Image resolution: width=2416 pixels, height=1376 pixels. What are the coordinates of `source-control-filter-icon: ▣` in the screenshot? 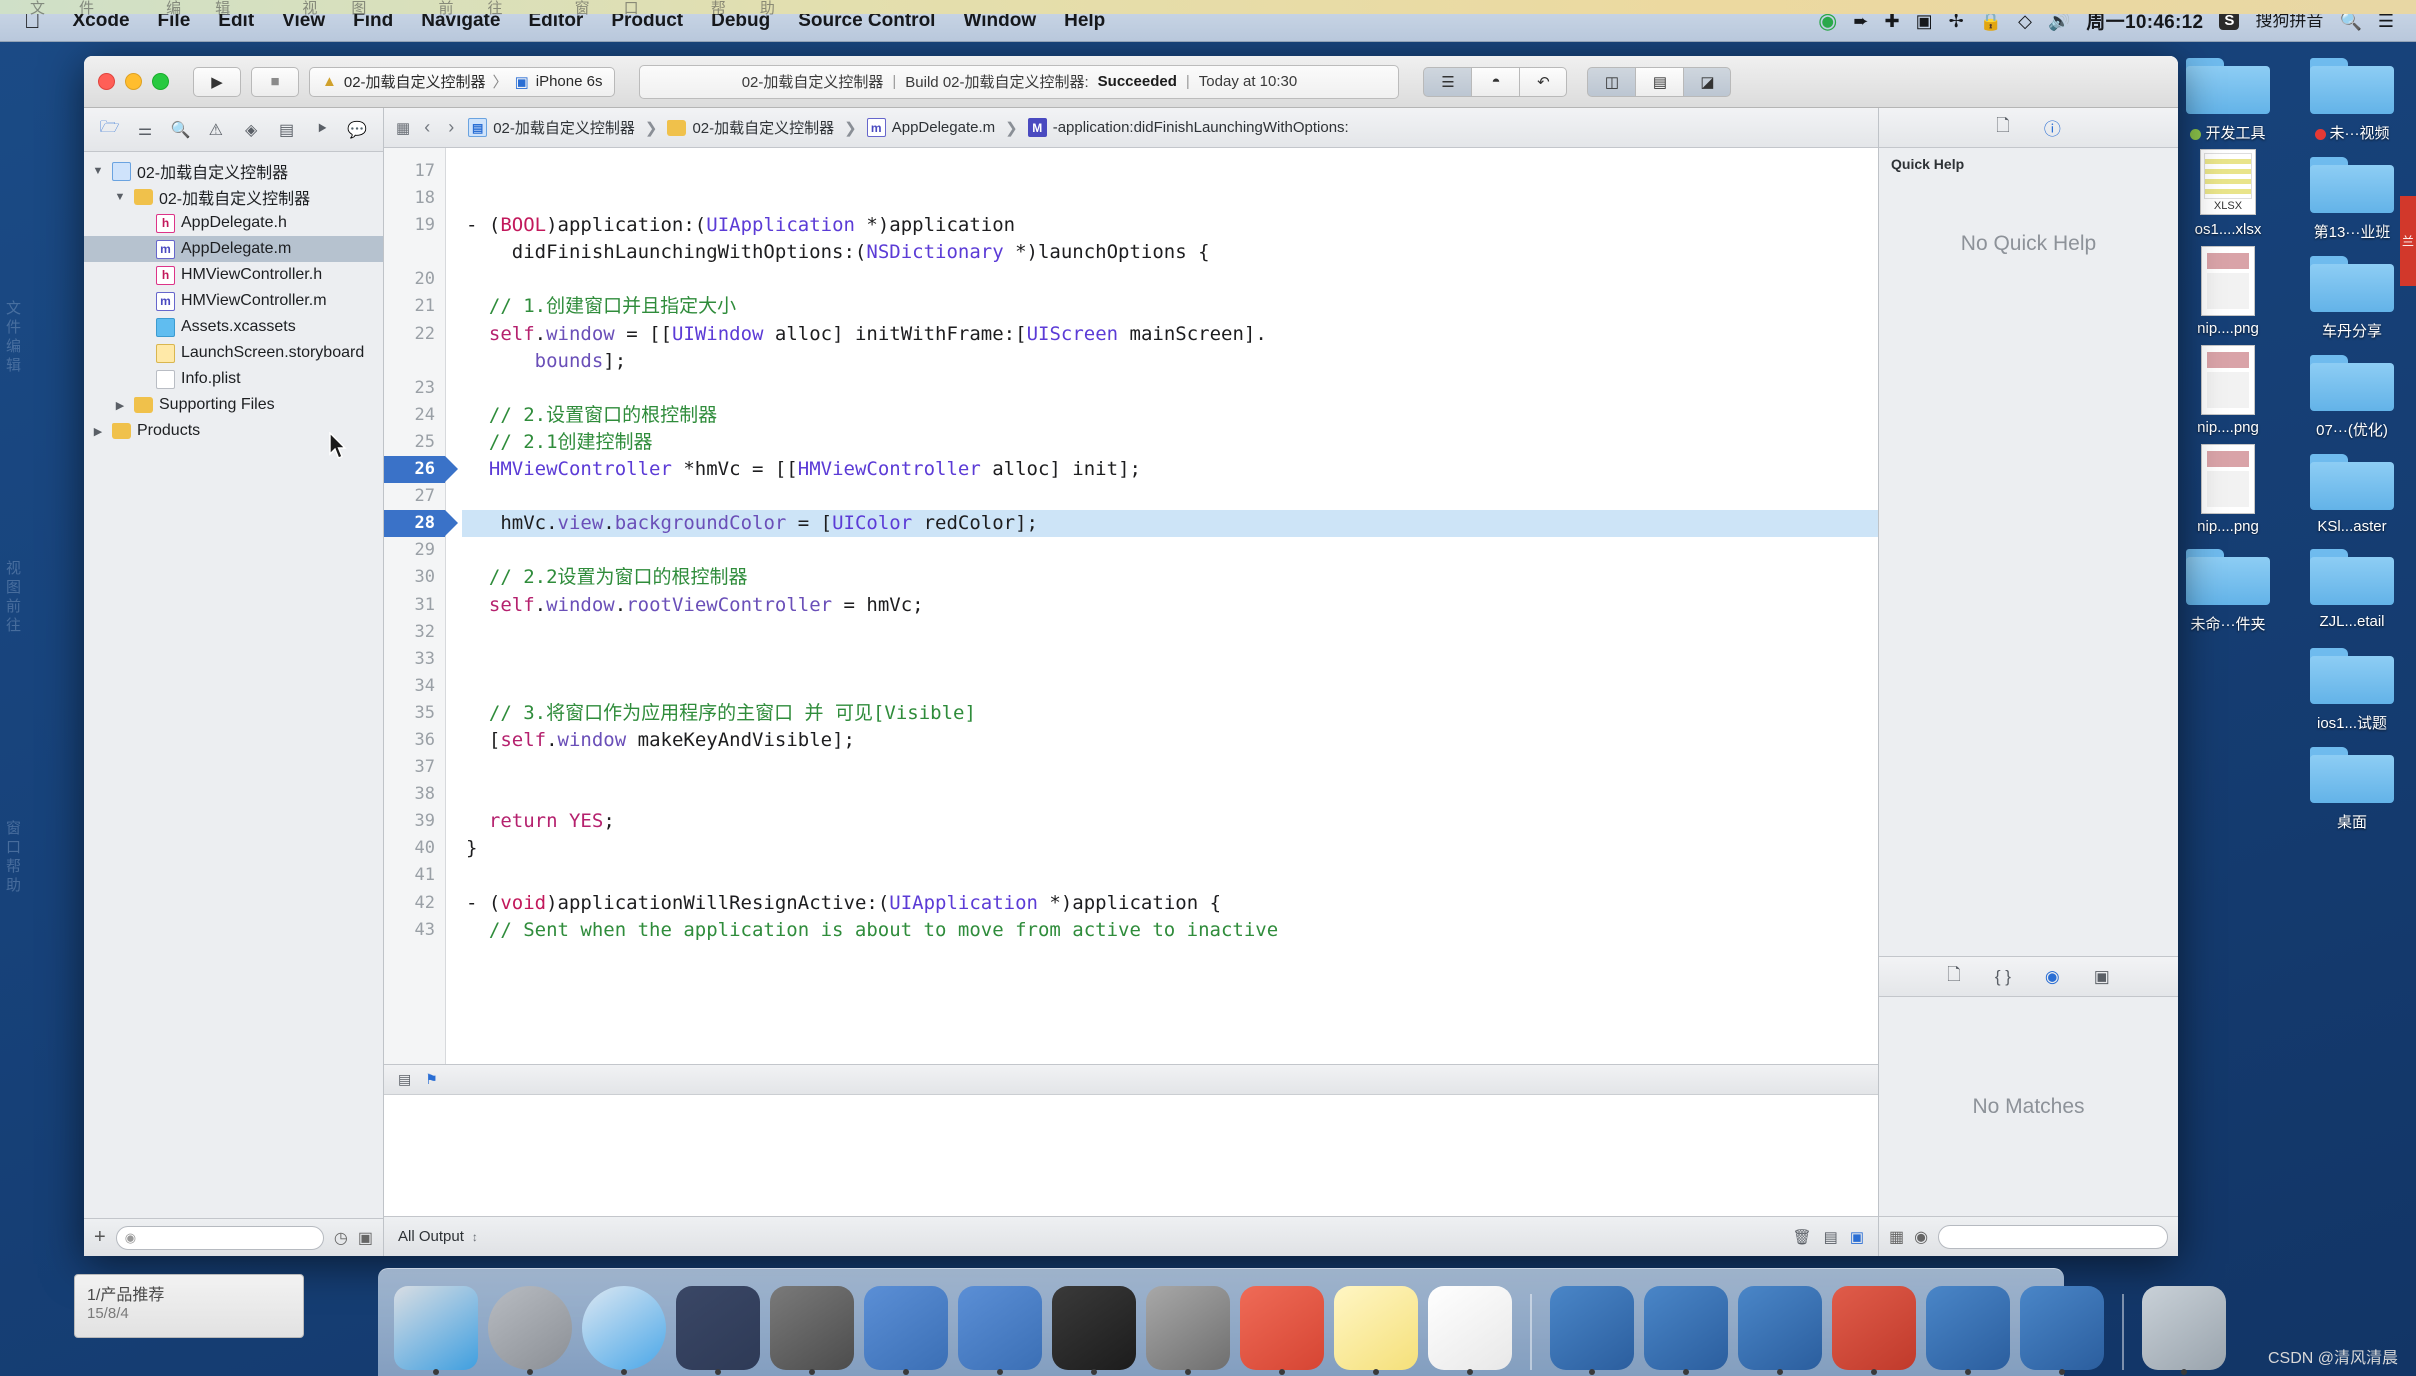 It's located at (365, 1238).